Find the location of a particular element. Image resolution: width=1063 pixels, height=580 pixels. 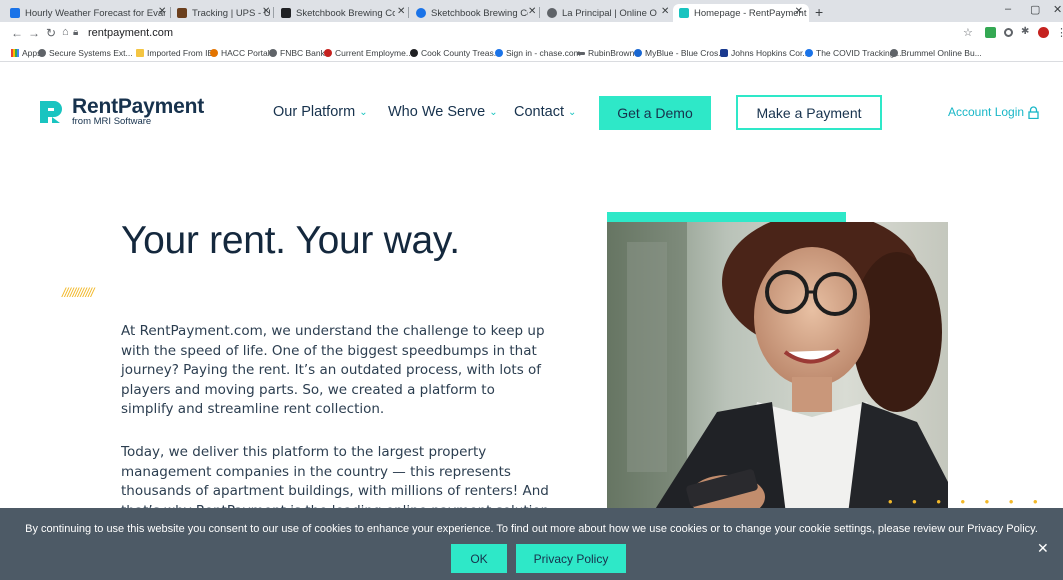

nav-our-platform: Our Platform ⌄ is located at coordinates (320, 112).